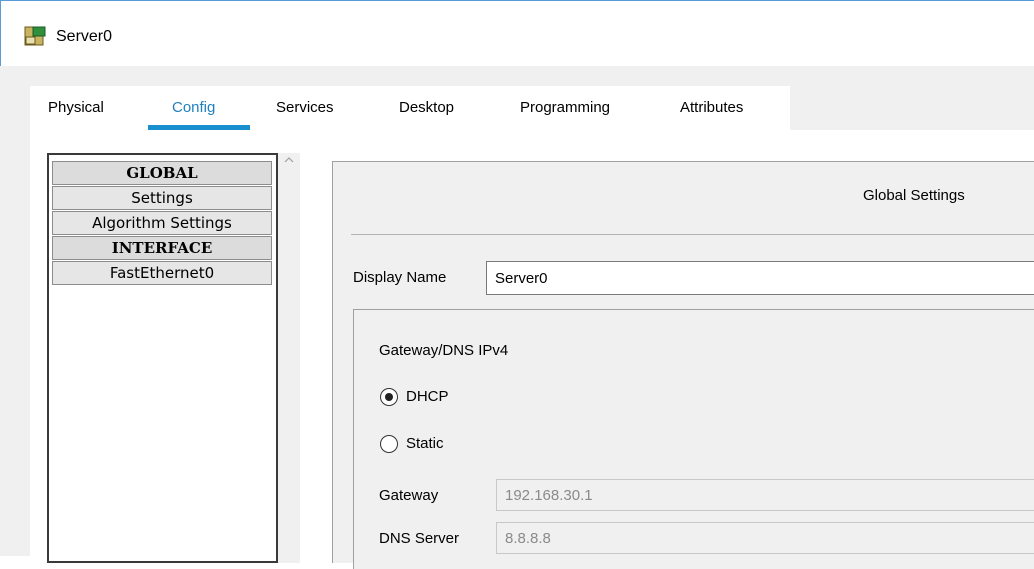  What do you see at coordinates (162, 198) in the screenshot?
I see `sidebar-item-settings: Settings` at bounding box center [162, 198].